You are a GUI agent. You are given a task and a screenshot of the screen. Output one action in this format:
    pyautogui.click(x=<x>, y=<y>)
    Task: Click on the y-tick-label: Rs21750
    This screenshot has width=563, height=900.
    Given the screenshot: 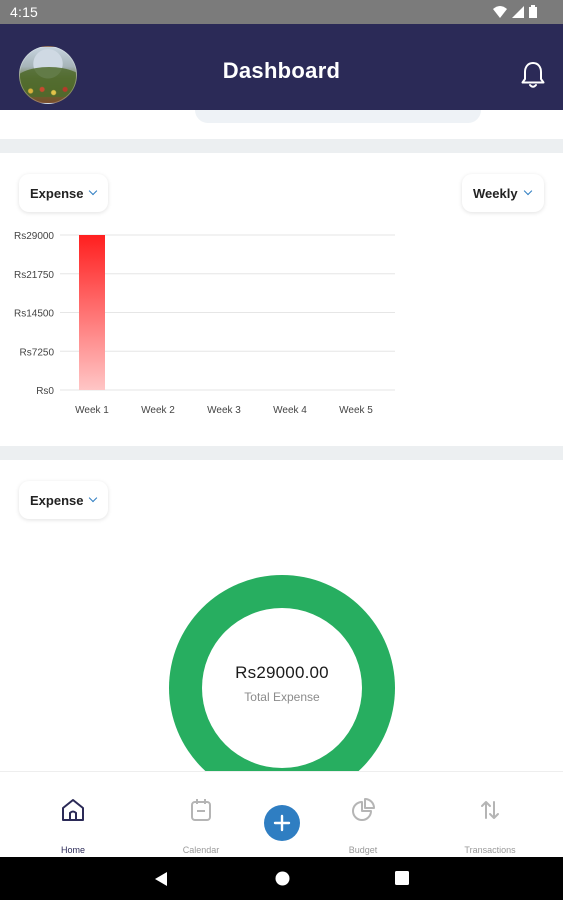 What is the action you would take?
    pyautogui.click(x=34, y=275)
    